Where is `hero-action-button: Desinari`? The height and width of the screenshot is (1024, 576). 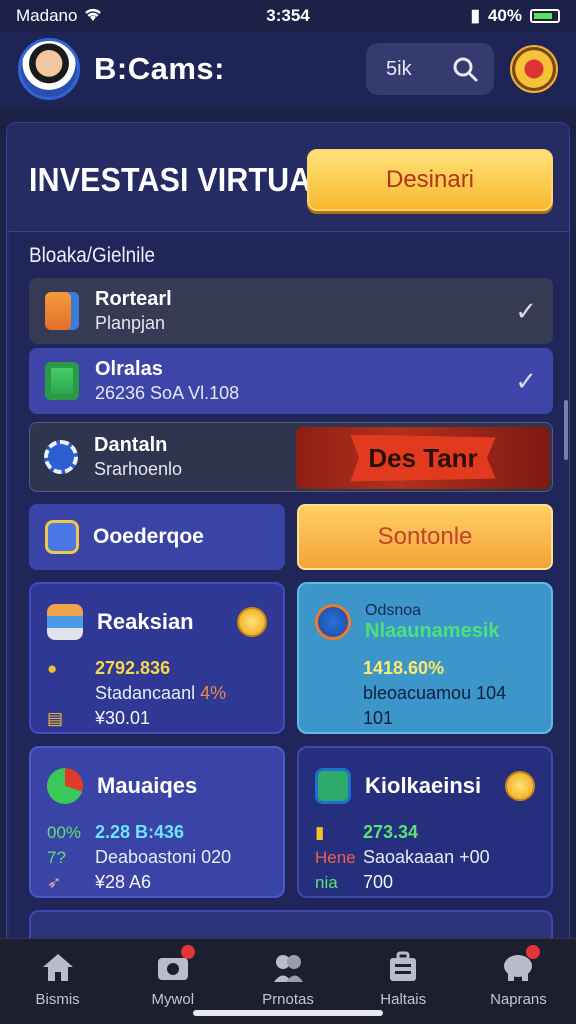
hero-action-button: Desinari is located at coordinates (430, 180).